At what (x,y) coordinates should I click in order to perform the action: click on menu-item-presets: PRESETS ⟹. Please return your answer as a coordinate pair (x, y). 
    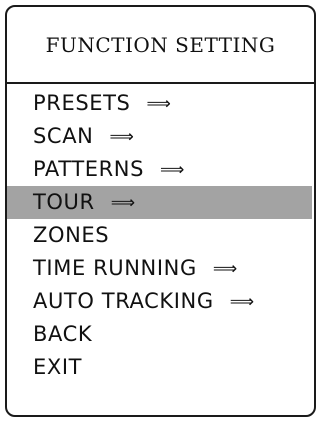
    Looking at the image, I should click on (160, 103).